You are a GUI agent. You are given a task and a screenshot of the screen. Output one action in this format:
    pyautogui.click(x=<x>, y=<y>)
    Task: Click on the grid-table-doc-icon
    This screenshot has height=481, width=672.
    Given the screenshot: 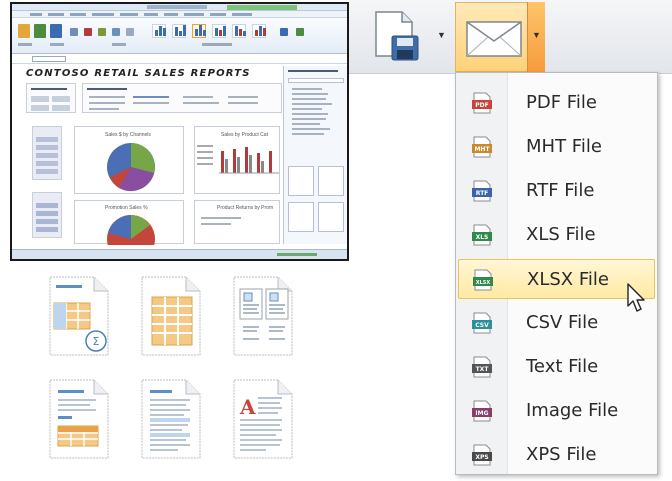 What is the action you would take?
    pyautogui.click(x=171, y=316)
    